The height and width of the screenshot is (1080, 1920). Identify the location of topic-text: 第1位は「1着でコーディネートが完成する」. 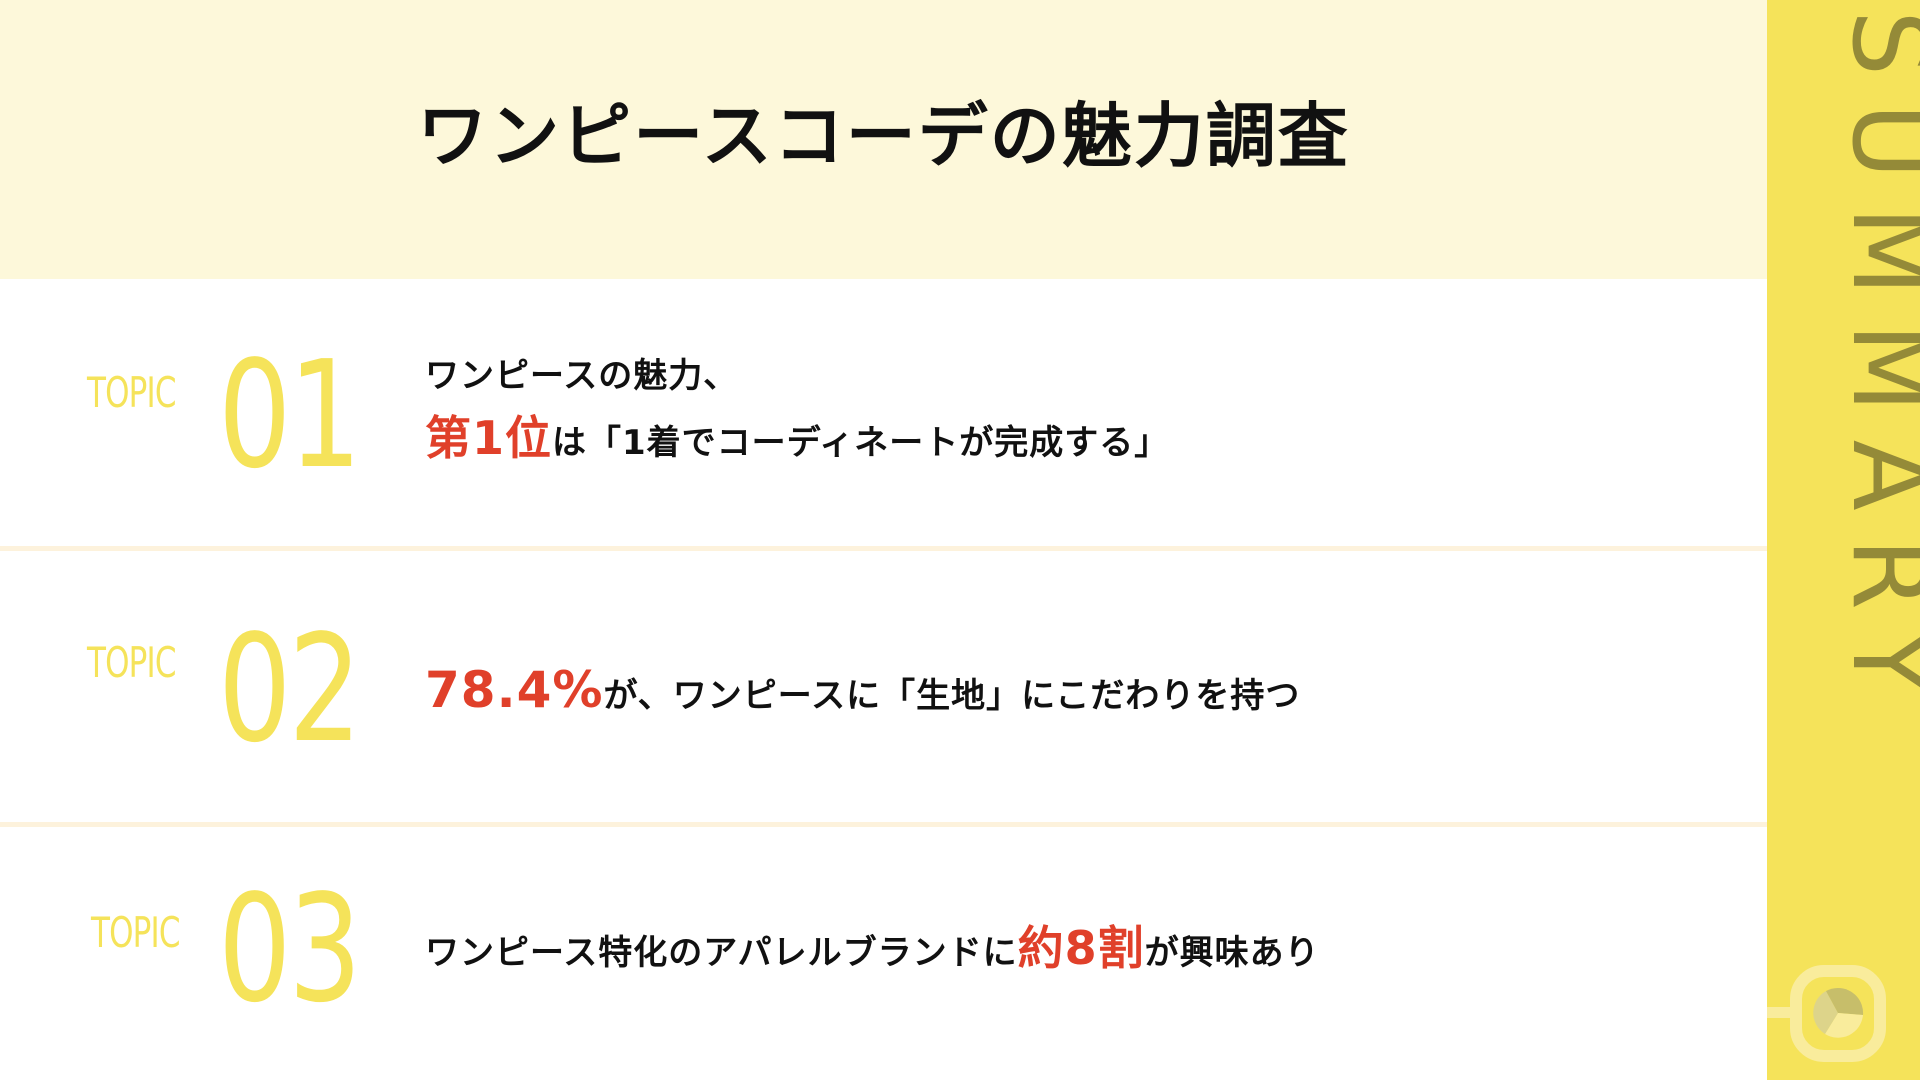
(797, 440).